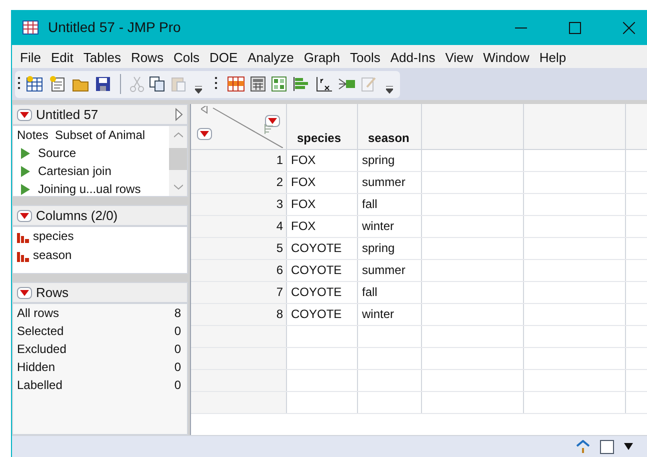 This screenshot has height=457, width=647. I want to click on script-item: Joining u...ual rows, so click(93, 188).